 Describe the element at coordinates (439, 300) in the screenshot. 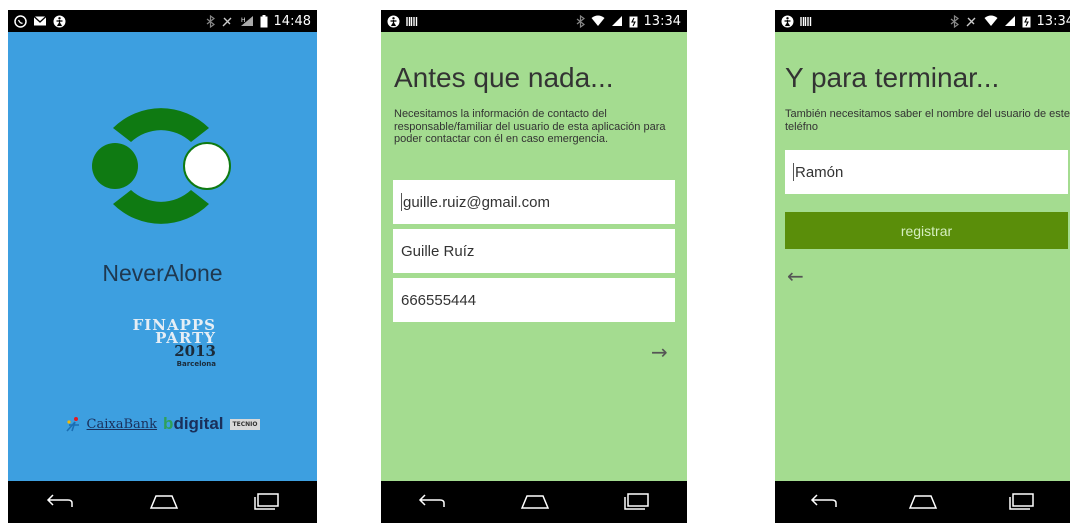

I see `phone-value: 666555444` at that location.